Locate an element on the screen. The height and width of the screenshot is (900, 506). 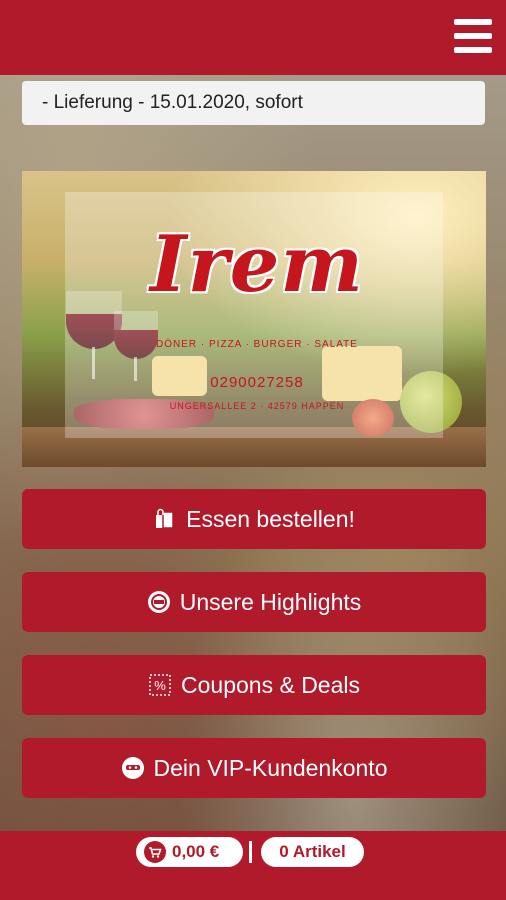
cart-total-value: 0,00 € is located at coordinates (196, 851).